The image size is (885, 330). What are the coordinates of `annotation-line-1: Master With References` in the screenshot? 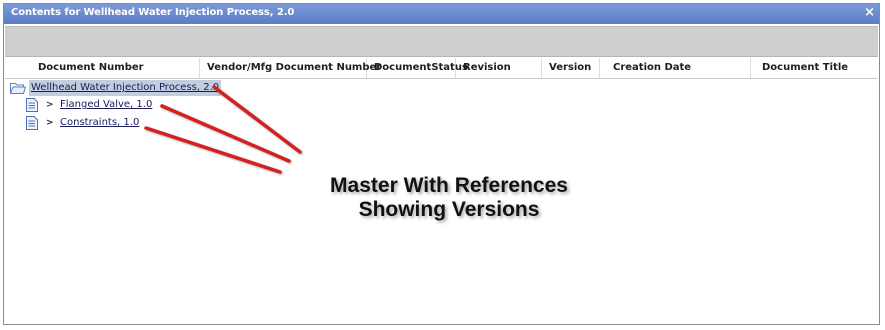 It's located at (449, 185).